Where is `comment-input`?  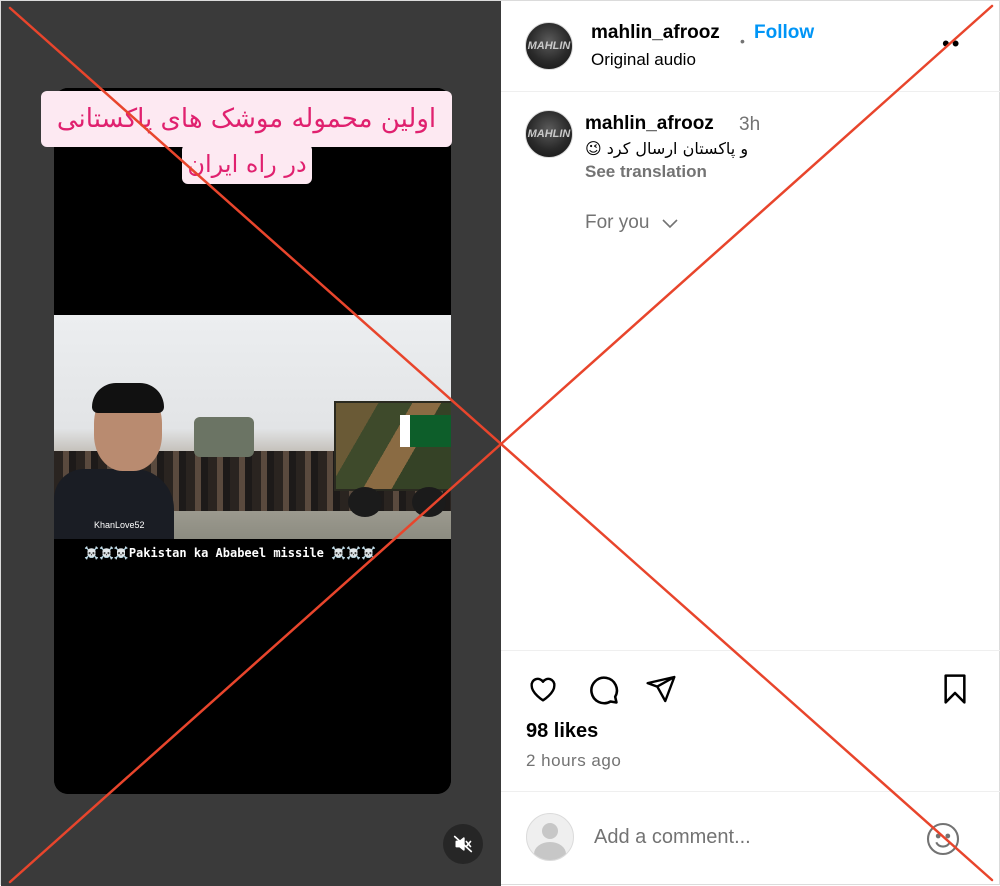 comment-input is located at coordinates (749, 837).